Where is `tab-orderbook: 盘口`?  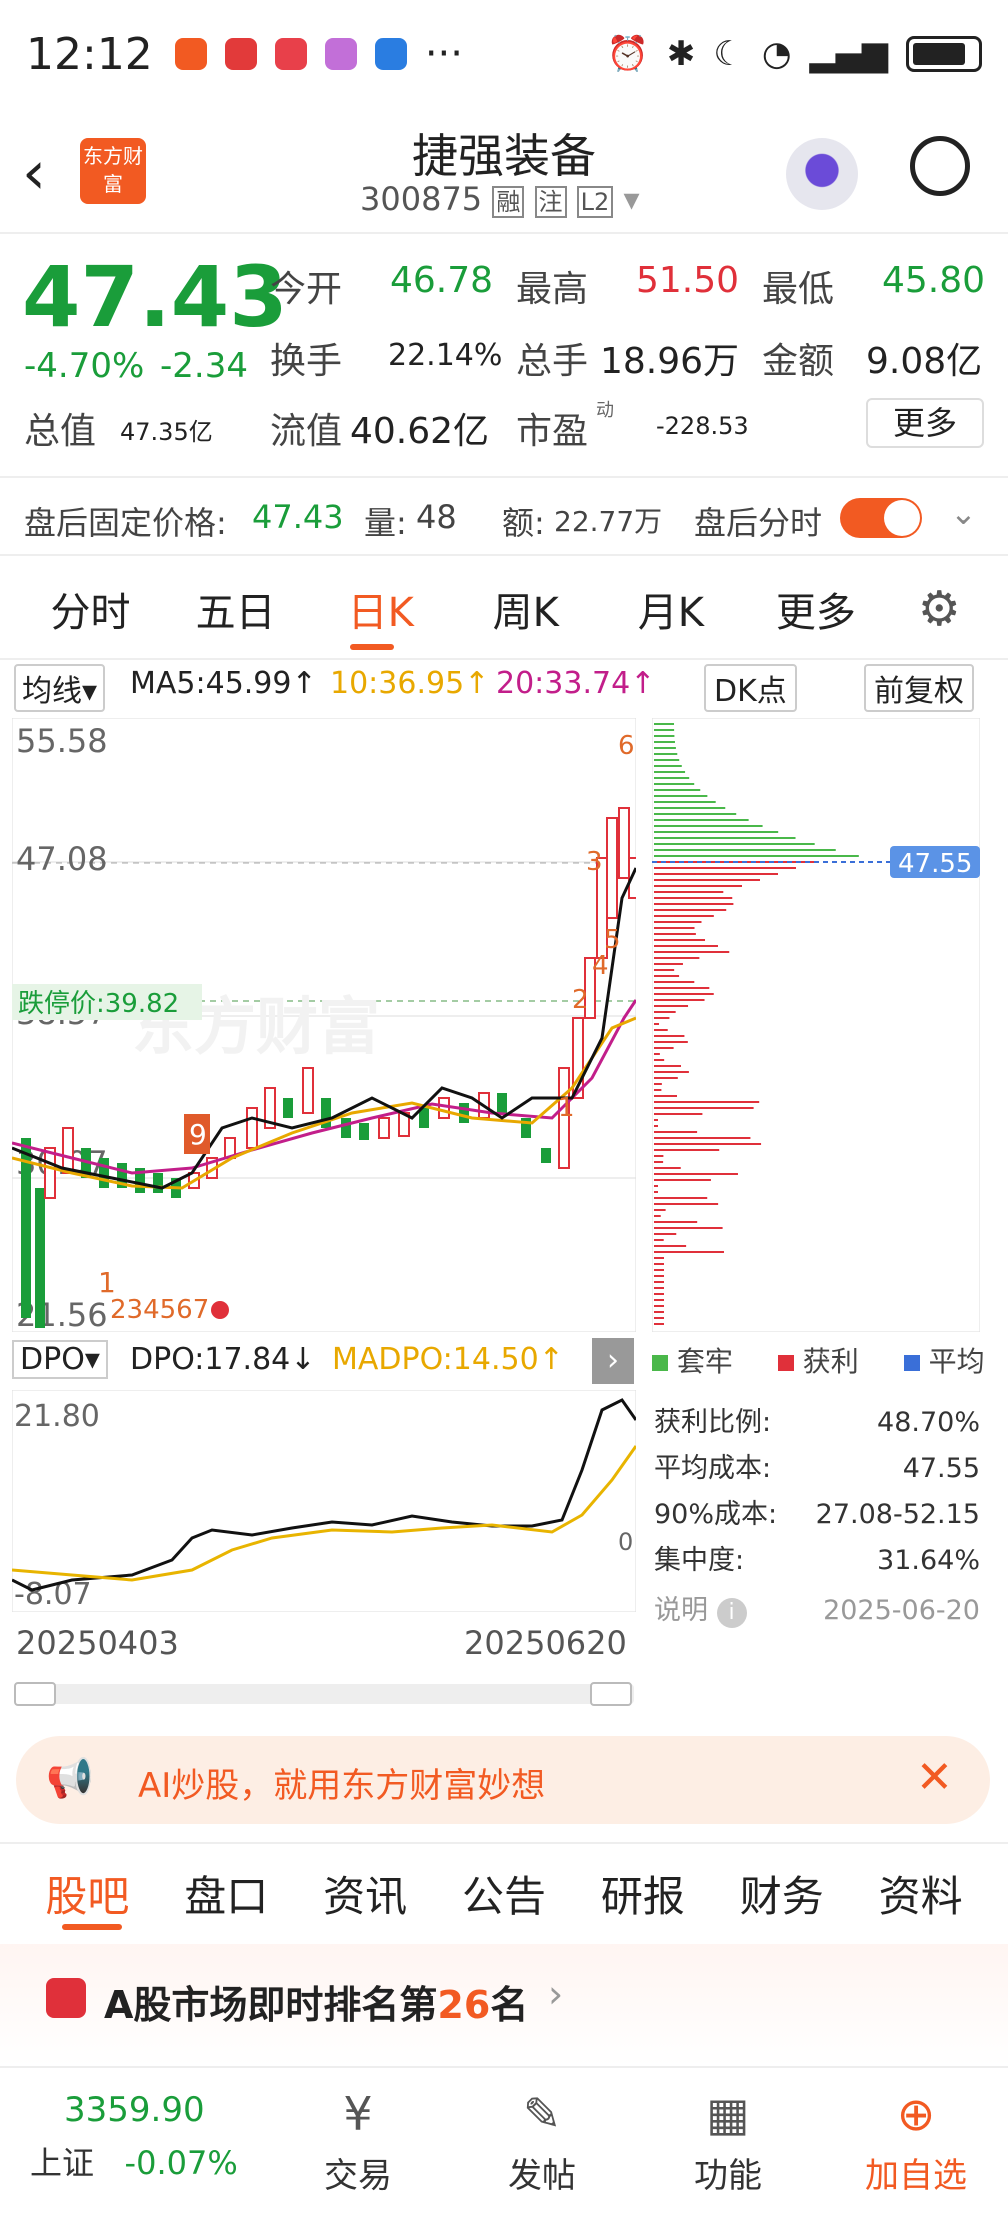 tab-orderbook: 盘口 is located at coordinates (226, 1893).